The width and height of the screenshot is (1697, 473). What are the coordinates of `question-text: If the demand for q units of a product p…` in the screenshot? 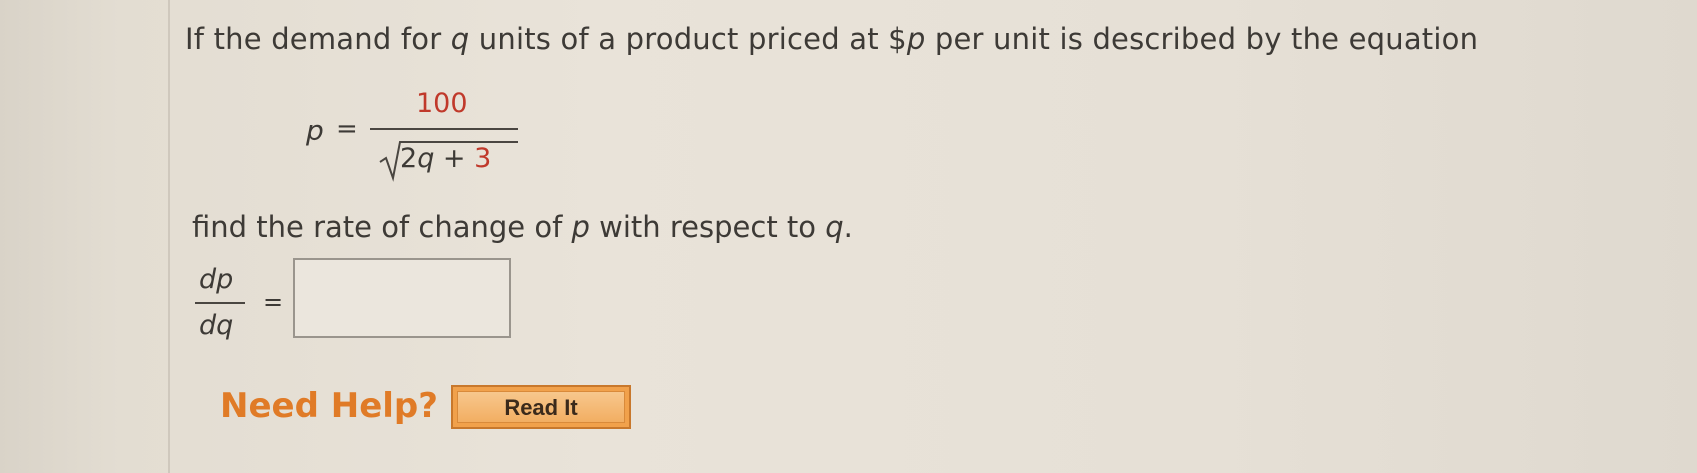 It's located at (831, 39).